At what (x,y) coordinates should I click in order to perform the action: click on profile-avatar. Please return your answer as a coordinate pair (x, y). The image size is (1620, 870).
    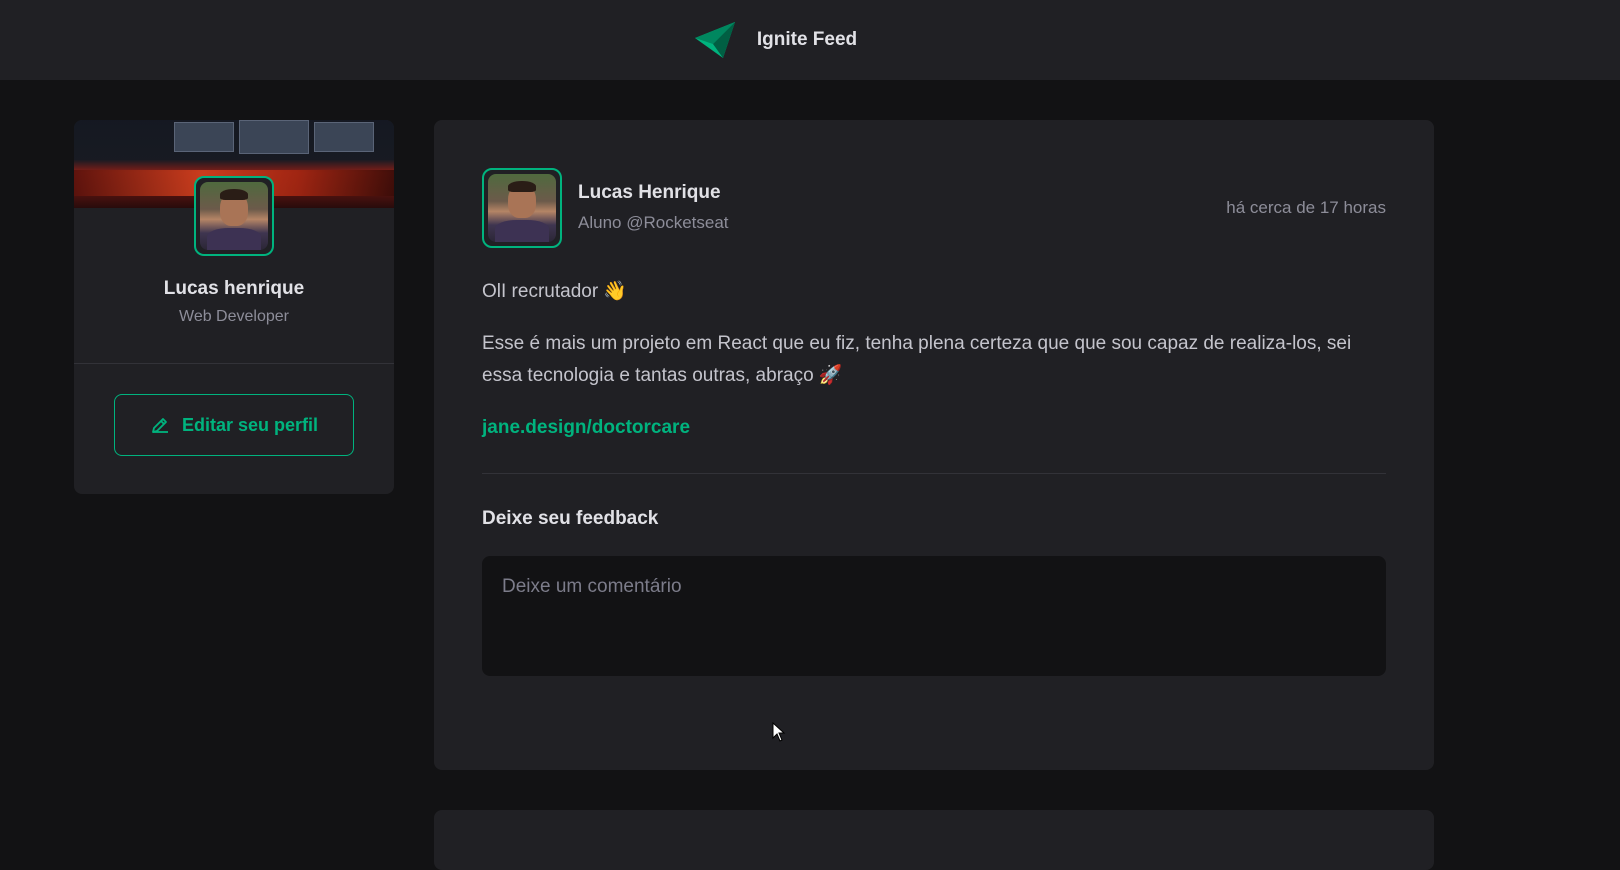
    Looking at the image, I should click on (234, 216).